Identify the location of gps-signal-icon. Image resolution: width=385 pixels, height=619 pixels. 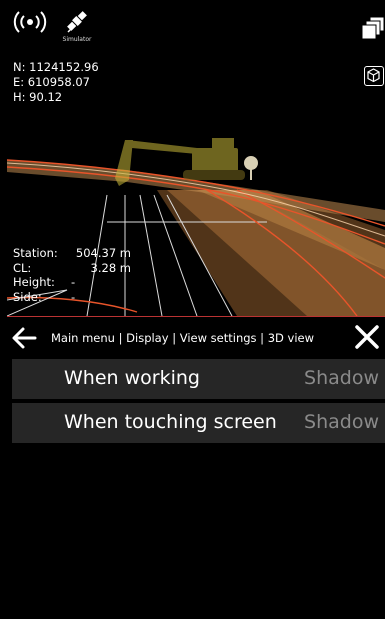
(30, 22).